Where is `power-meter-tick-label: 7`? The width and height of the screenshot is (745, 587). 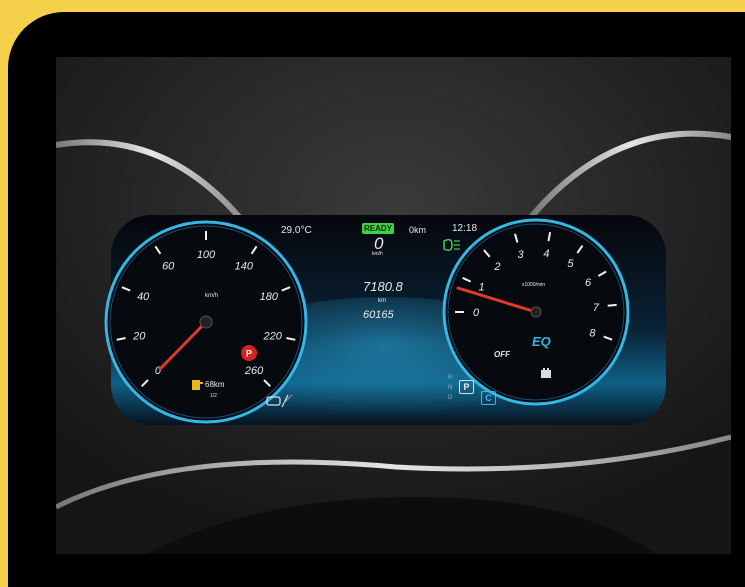 power-meter-tick-label: 7 is located at coordinates (596, 308).